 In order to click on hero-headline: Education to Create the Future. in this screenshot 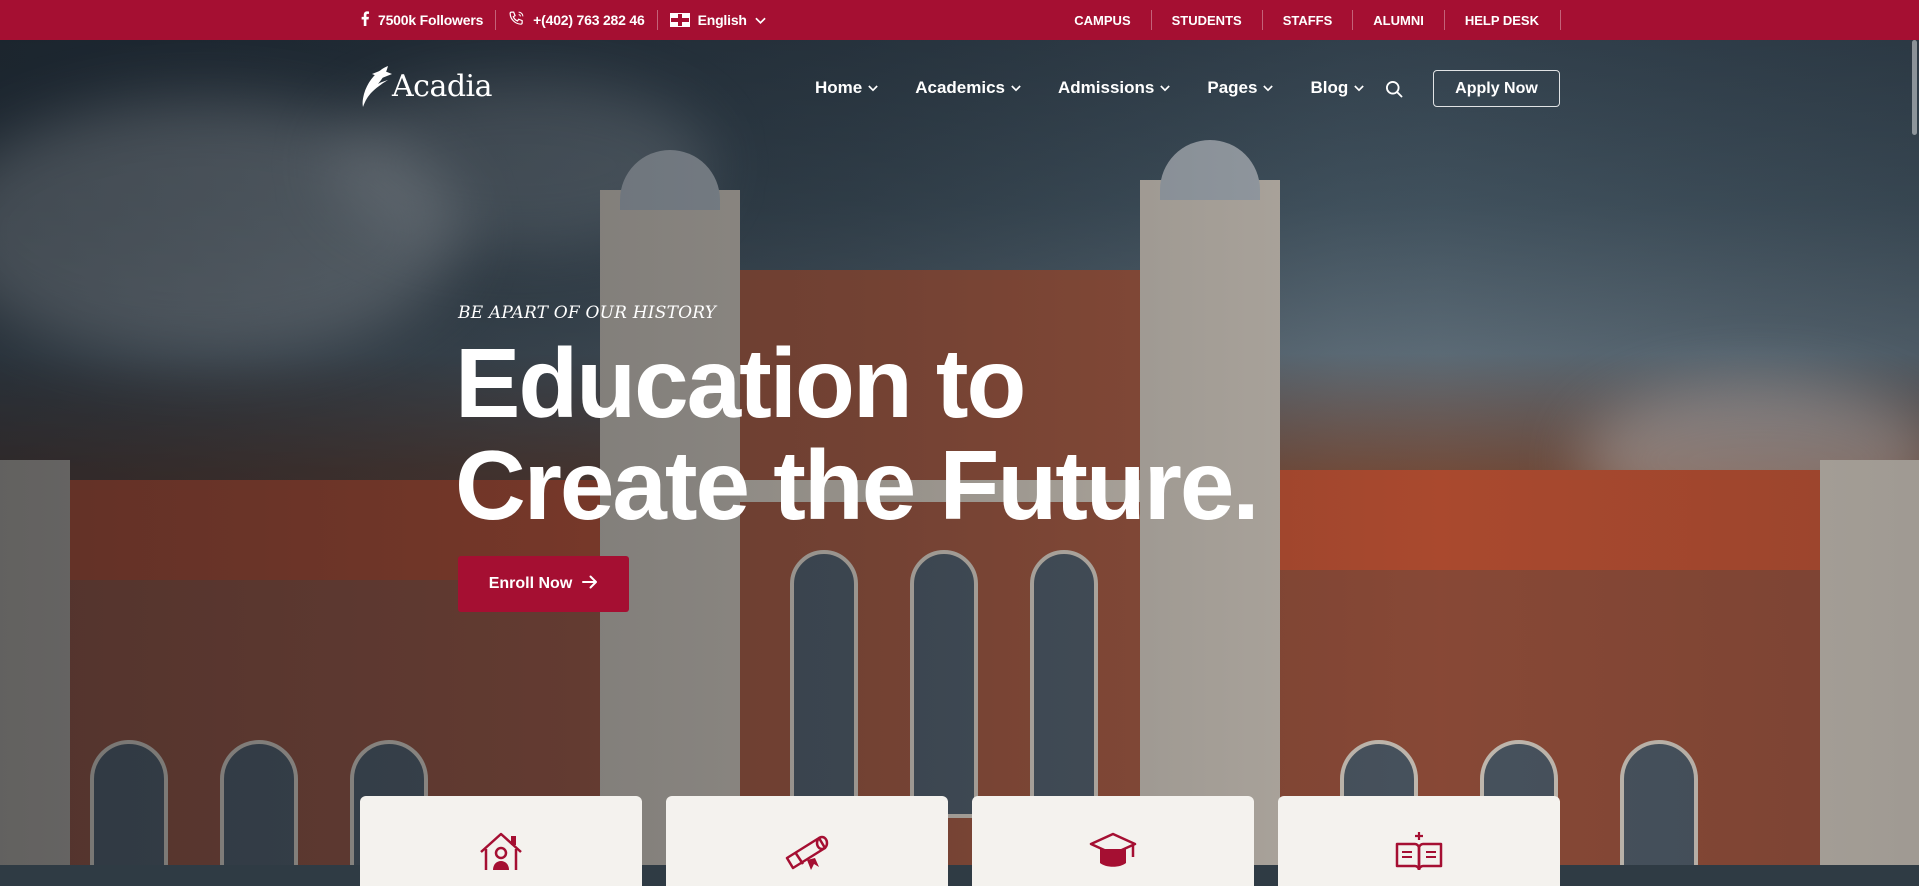, I will do `click(857, 434)`.